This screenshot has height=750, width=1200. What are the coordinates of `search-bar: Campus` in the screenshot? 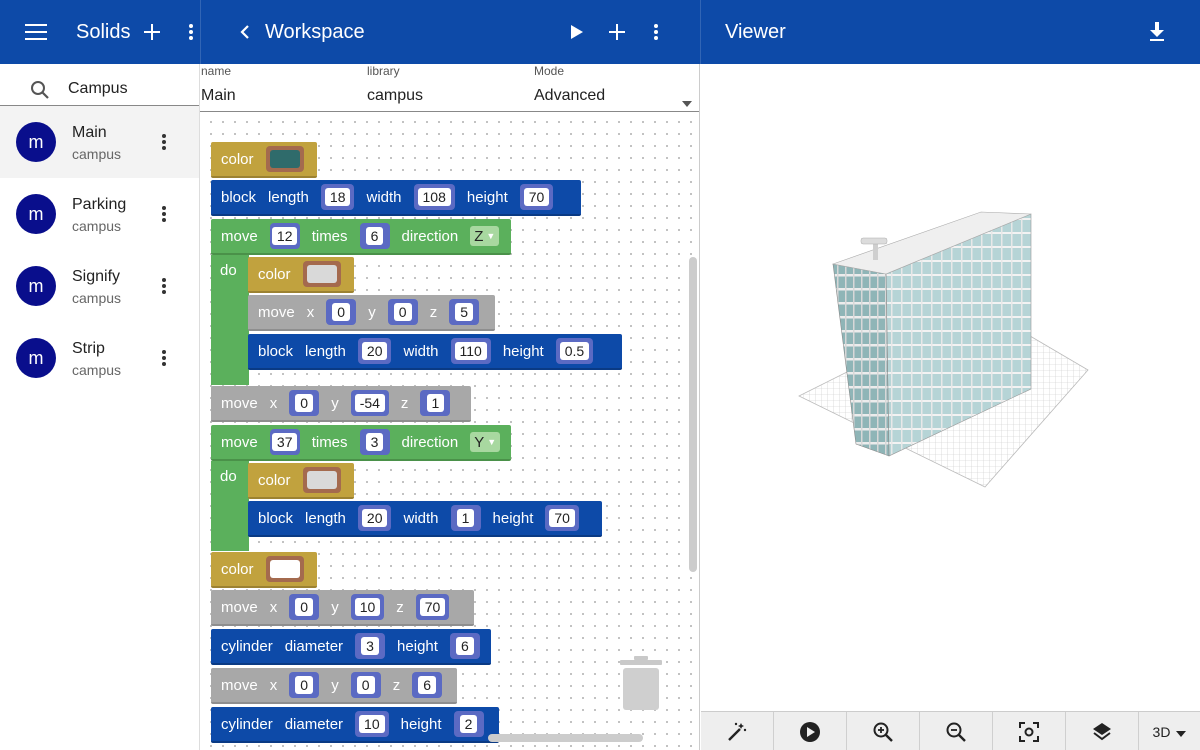 It's located at (99, 85).